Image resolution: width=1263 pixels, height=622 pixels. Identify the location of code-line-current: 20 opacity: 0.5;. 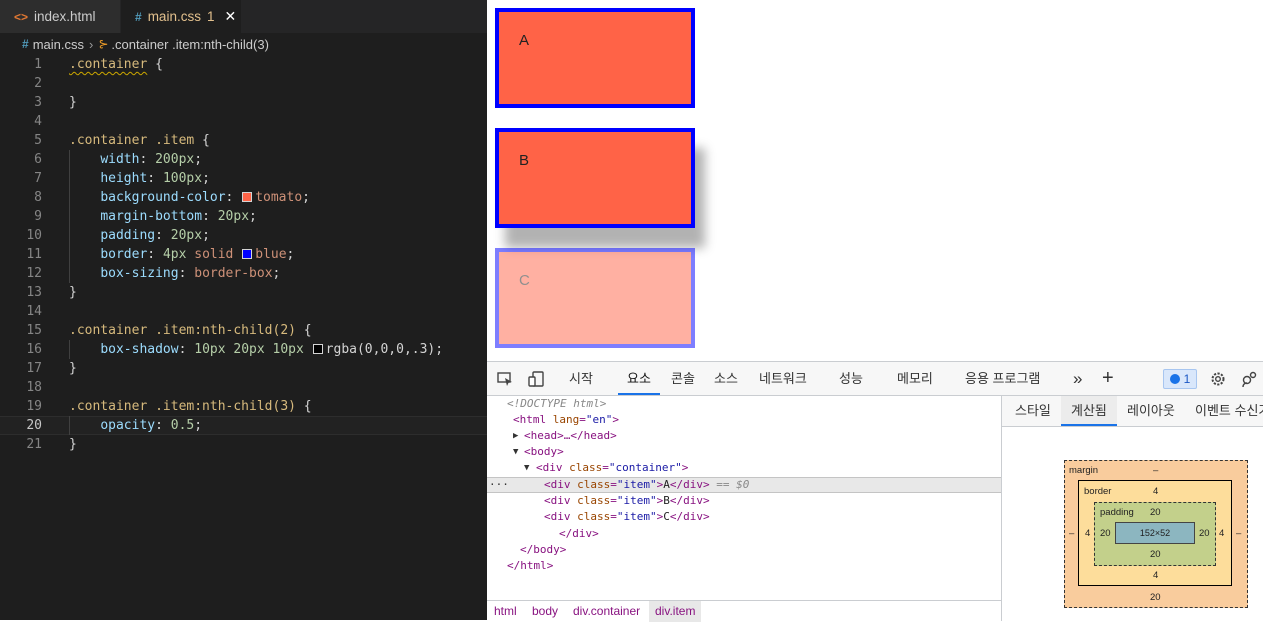
(243, 425).